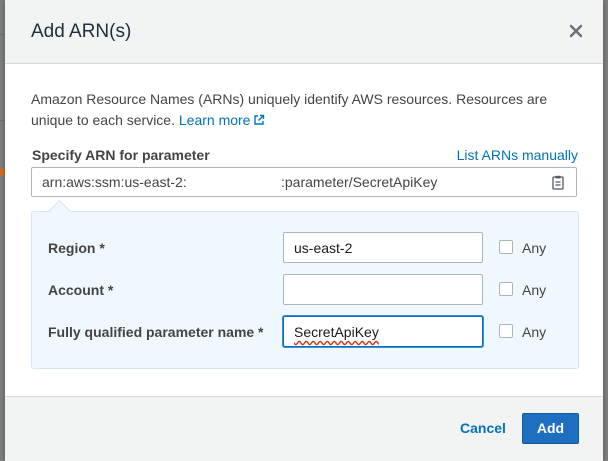 The height and width of the screenshot is (461, 608). I want to click on account-input, so click(383, 289).